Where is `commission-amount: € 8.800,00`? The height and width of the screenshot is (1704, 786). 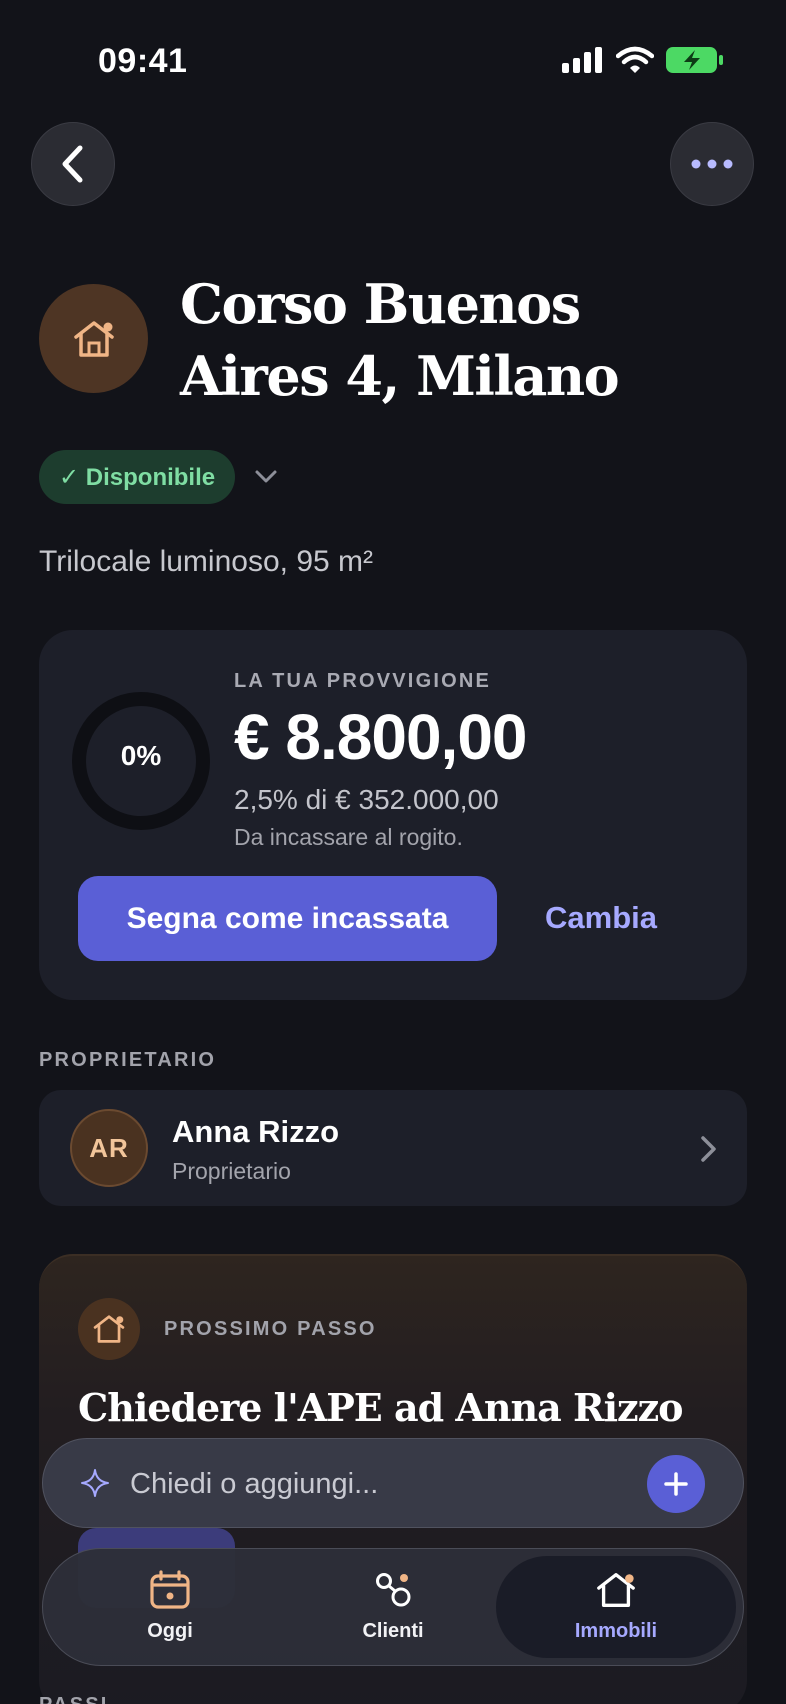 commission-amount: € 8.800,00 is located at coordinates (380, 737).